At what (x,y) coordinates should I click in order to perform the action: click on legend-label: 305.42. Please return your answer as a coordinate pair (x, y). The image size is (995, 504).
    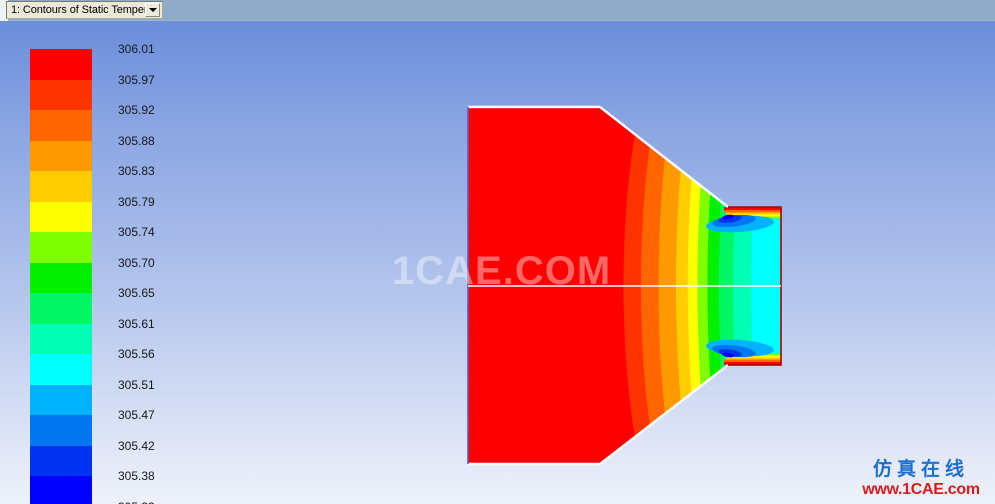
    Looking at the image, I should click on (136, 445).